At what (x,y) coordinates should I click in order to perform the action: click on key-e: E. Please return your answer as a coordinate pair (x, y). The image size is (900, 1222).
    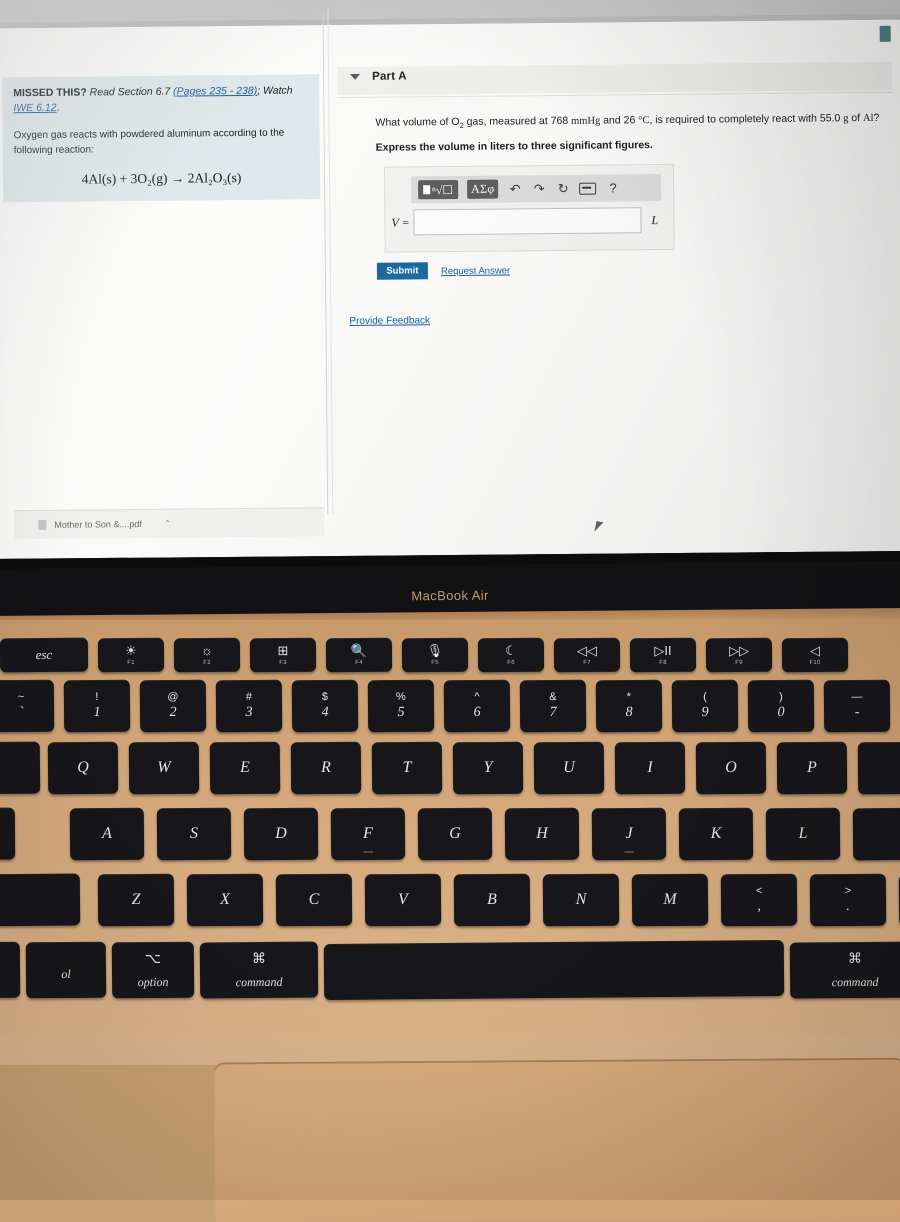
    Looking at the image, I should click on (245, 768).